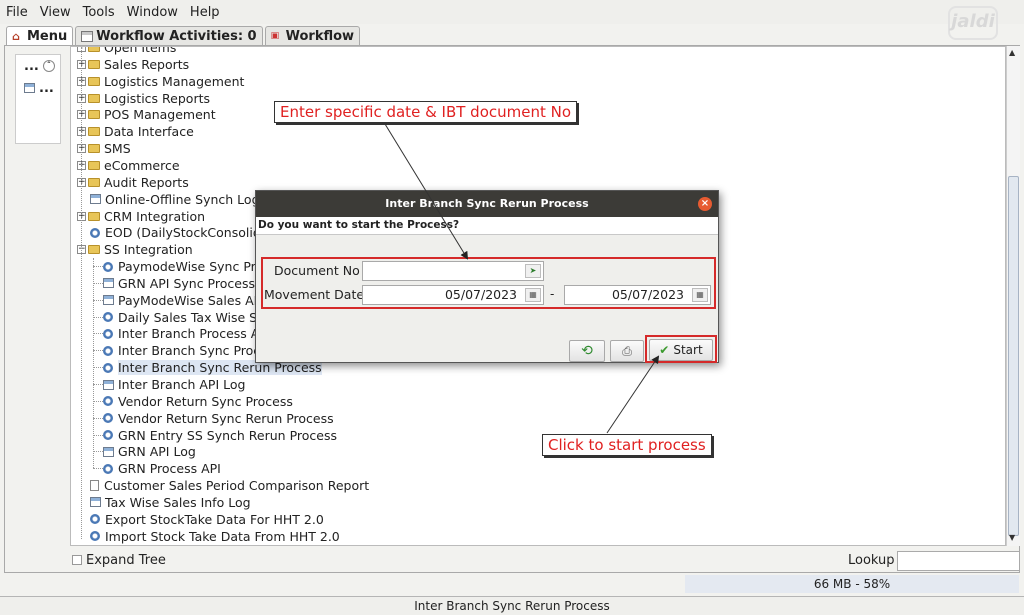 The width and height of the screenshot is (1024, 615). Describe the element at coordinates (973, 23) in the screenshot. I see `jaldi-logo: jaldi` at that location.